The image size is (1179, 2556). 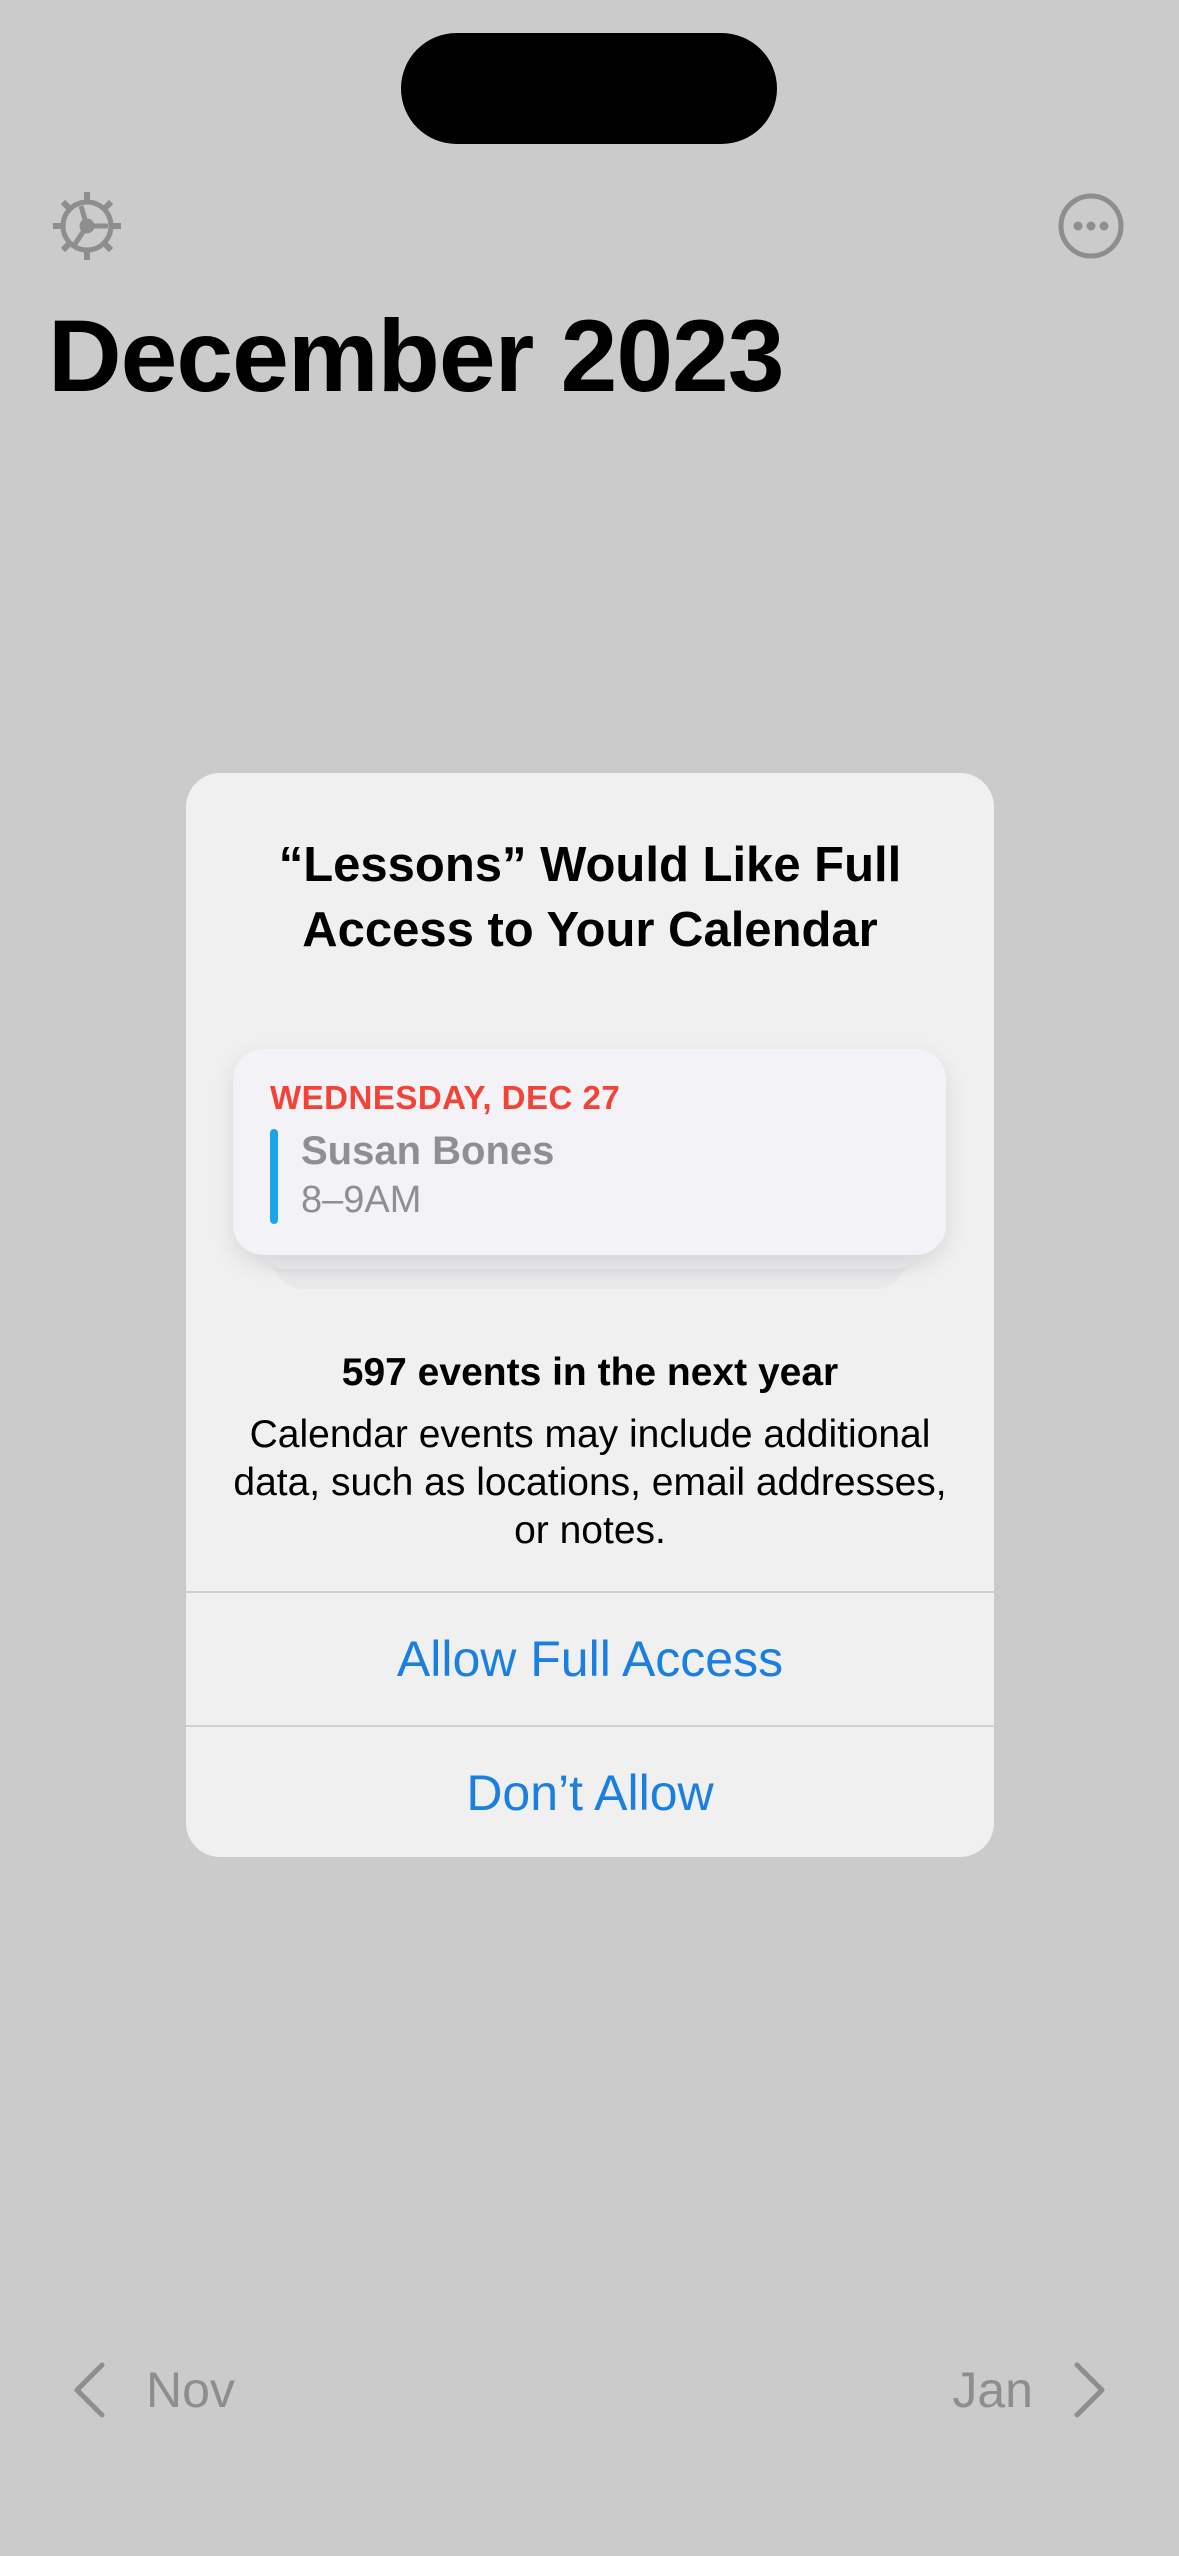 I want to click on event-color-bar, so click(x=274, y=1176).